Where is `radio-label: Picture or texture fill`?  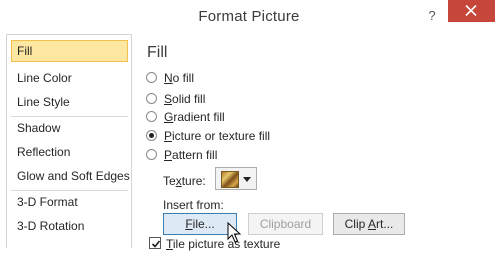 radio-label: Picture or texture fill is located at coordinates (217, 136).